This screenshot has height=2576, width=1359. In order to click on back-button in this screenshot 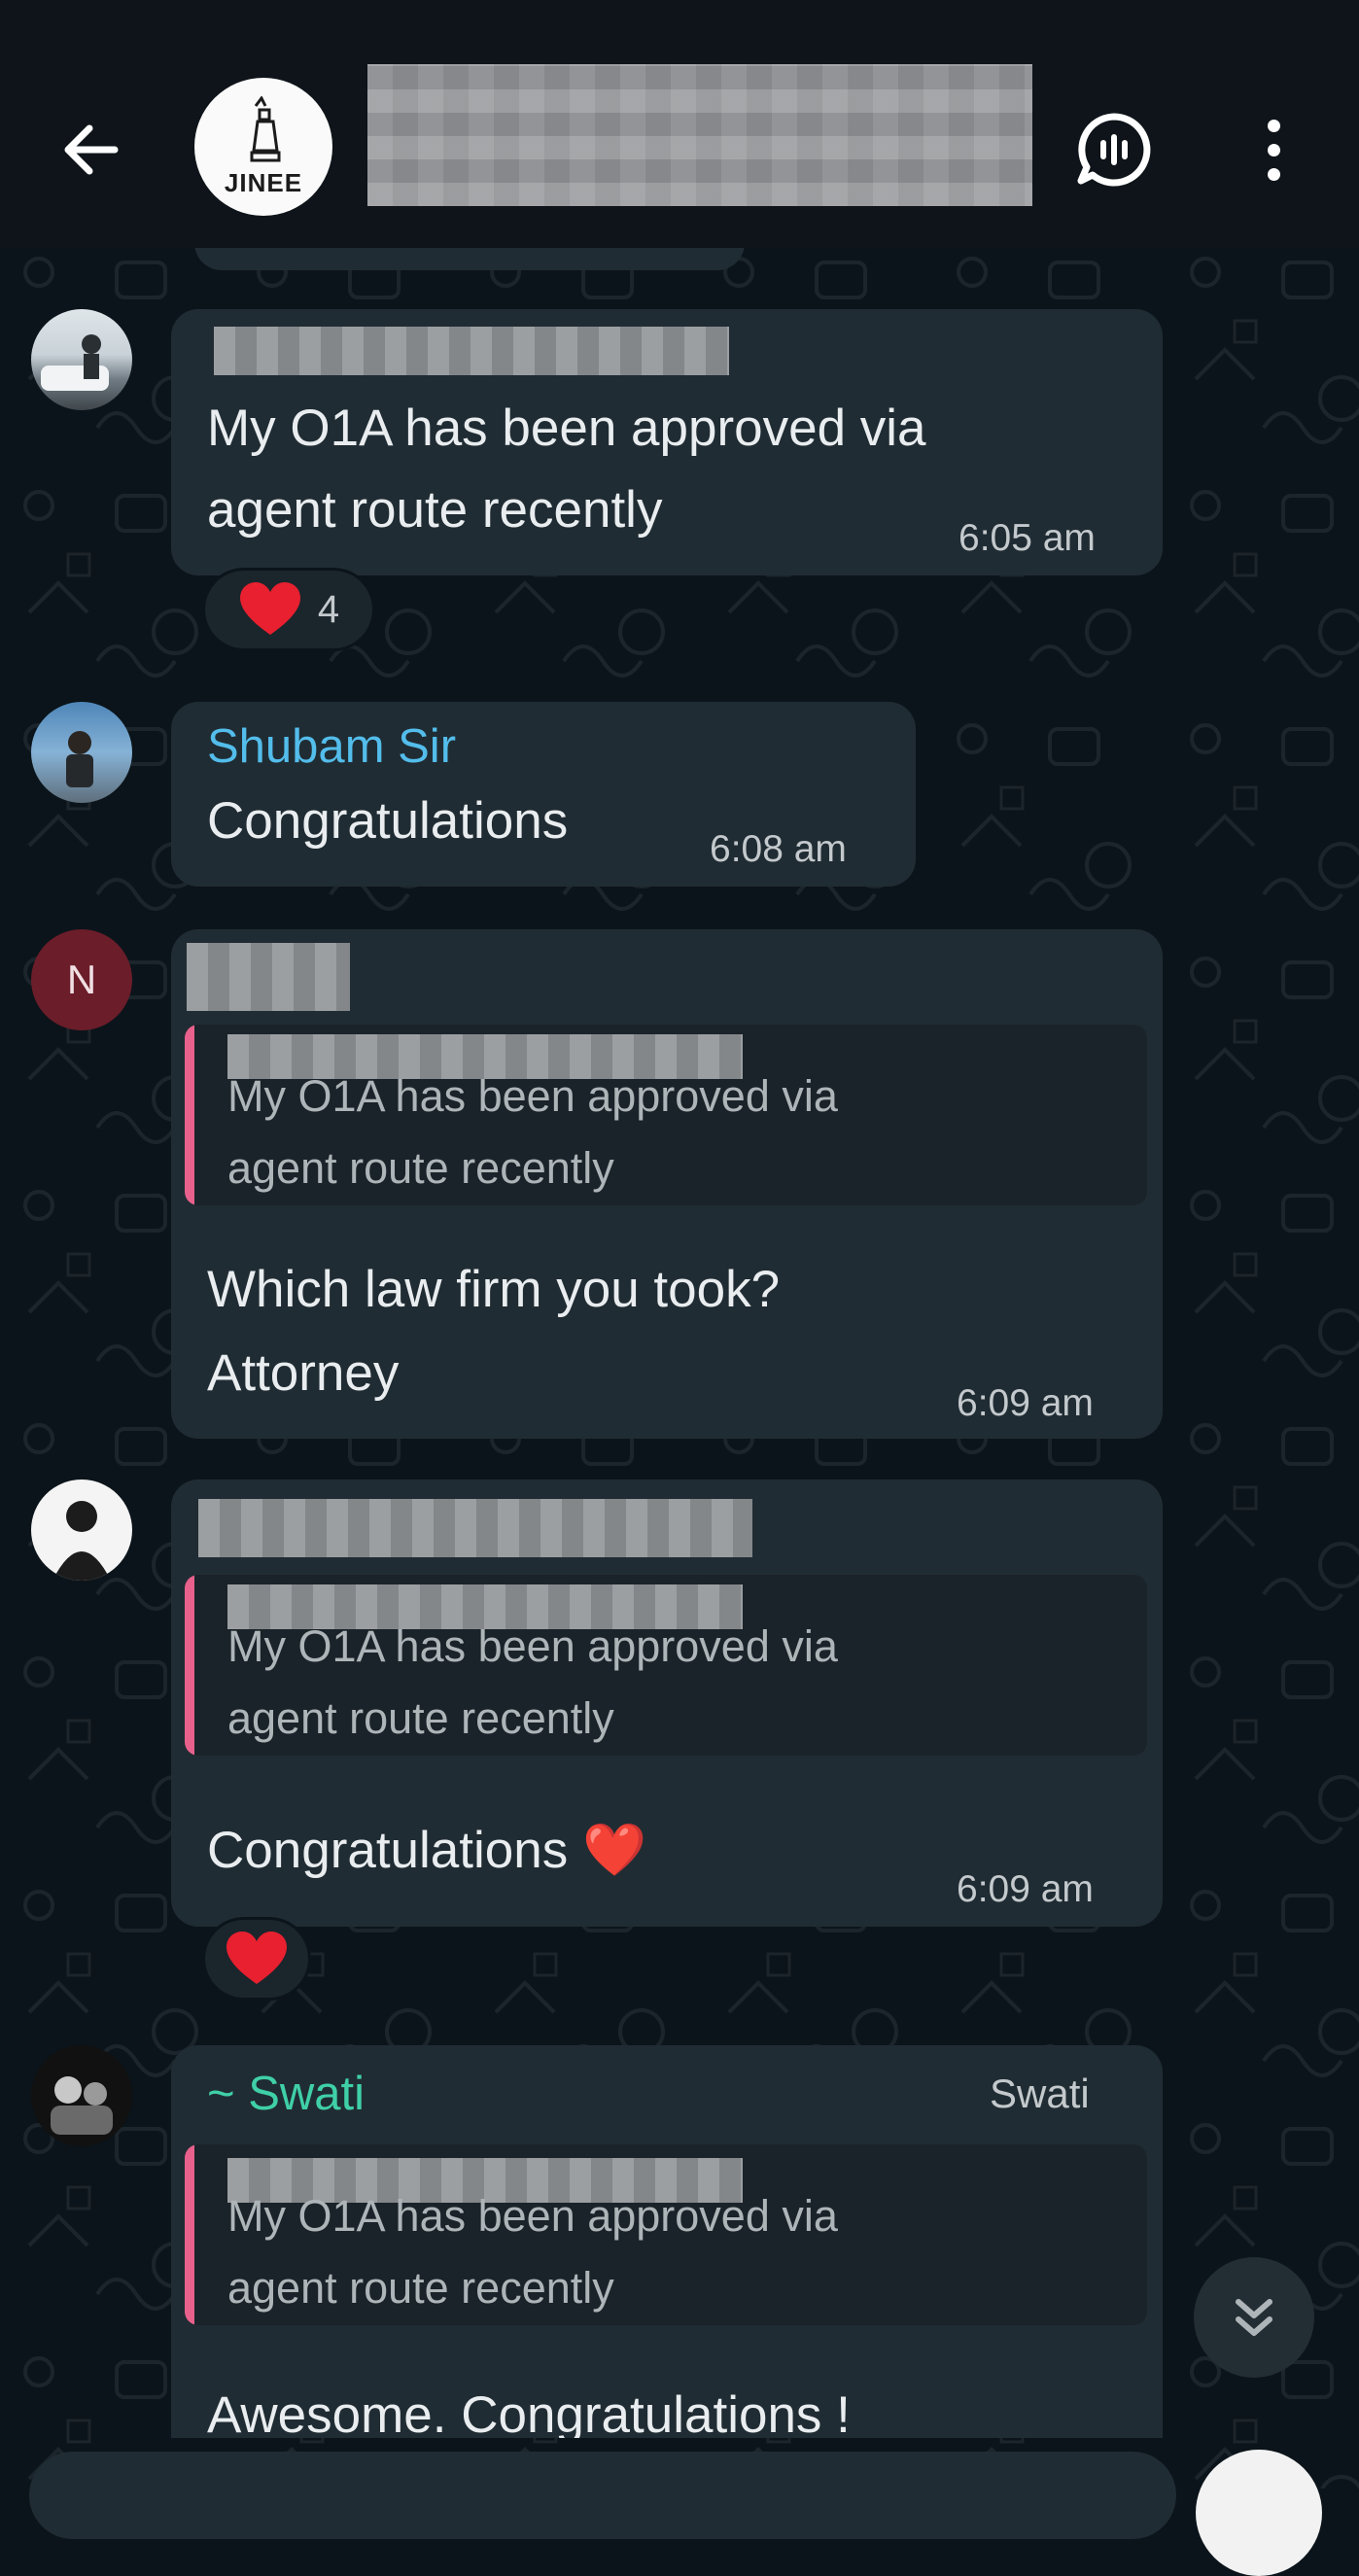, I will do `click(91, 150)`.